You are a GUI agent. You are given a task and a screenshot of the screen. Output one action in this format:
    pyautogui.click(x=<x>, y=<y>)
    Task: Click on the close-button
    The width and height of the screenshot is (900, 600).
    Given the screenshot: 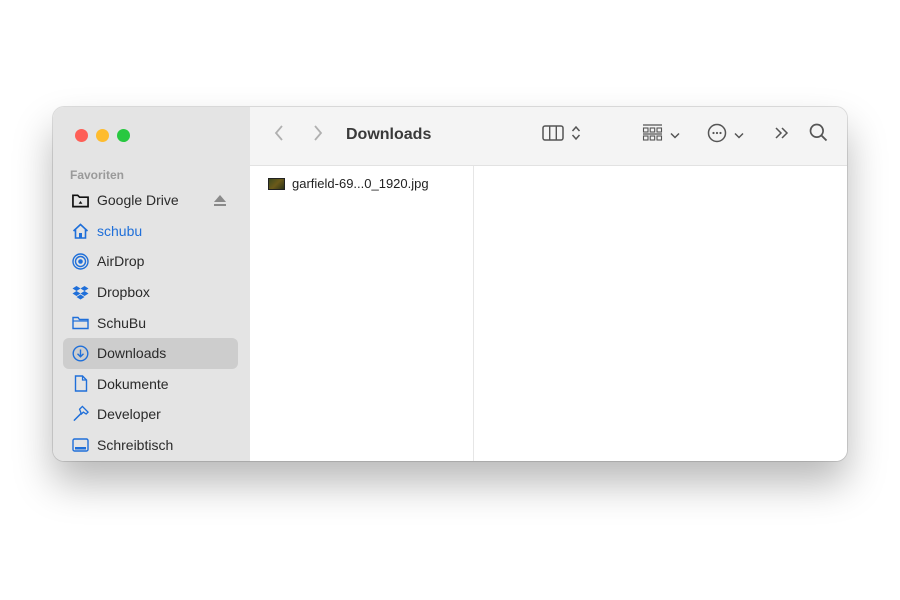 What is the action you would take?
    pyautogui.click(x=81, y=135)
    